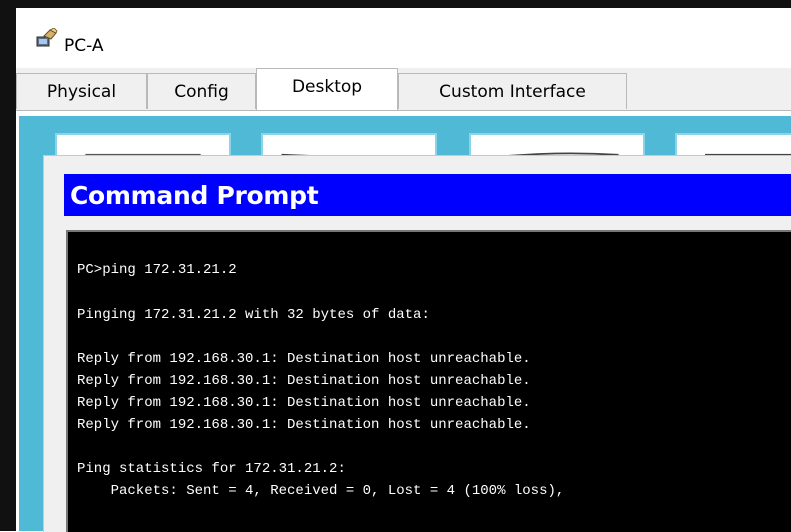  I want to click on terminal-line: PC>ping 172.31.21.2, so click(157, 270).